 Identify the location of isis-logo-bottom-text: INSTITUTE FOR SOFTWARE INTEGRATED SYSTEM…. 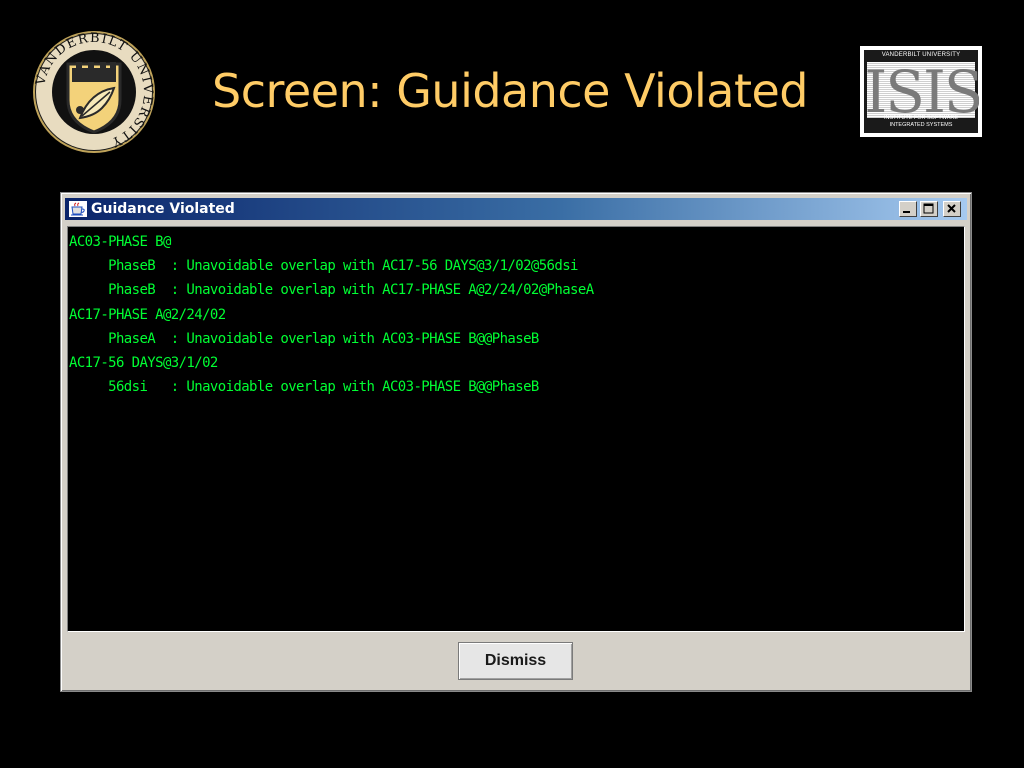
(921, 123).